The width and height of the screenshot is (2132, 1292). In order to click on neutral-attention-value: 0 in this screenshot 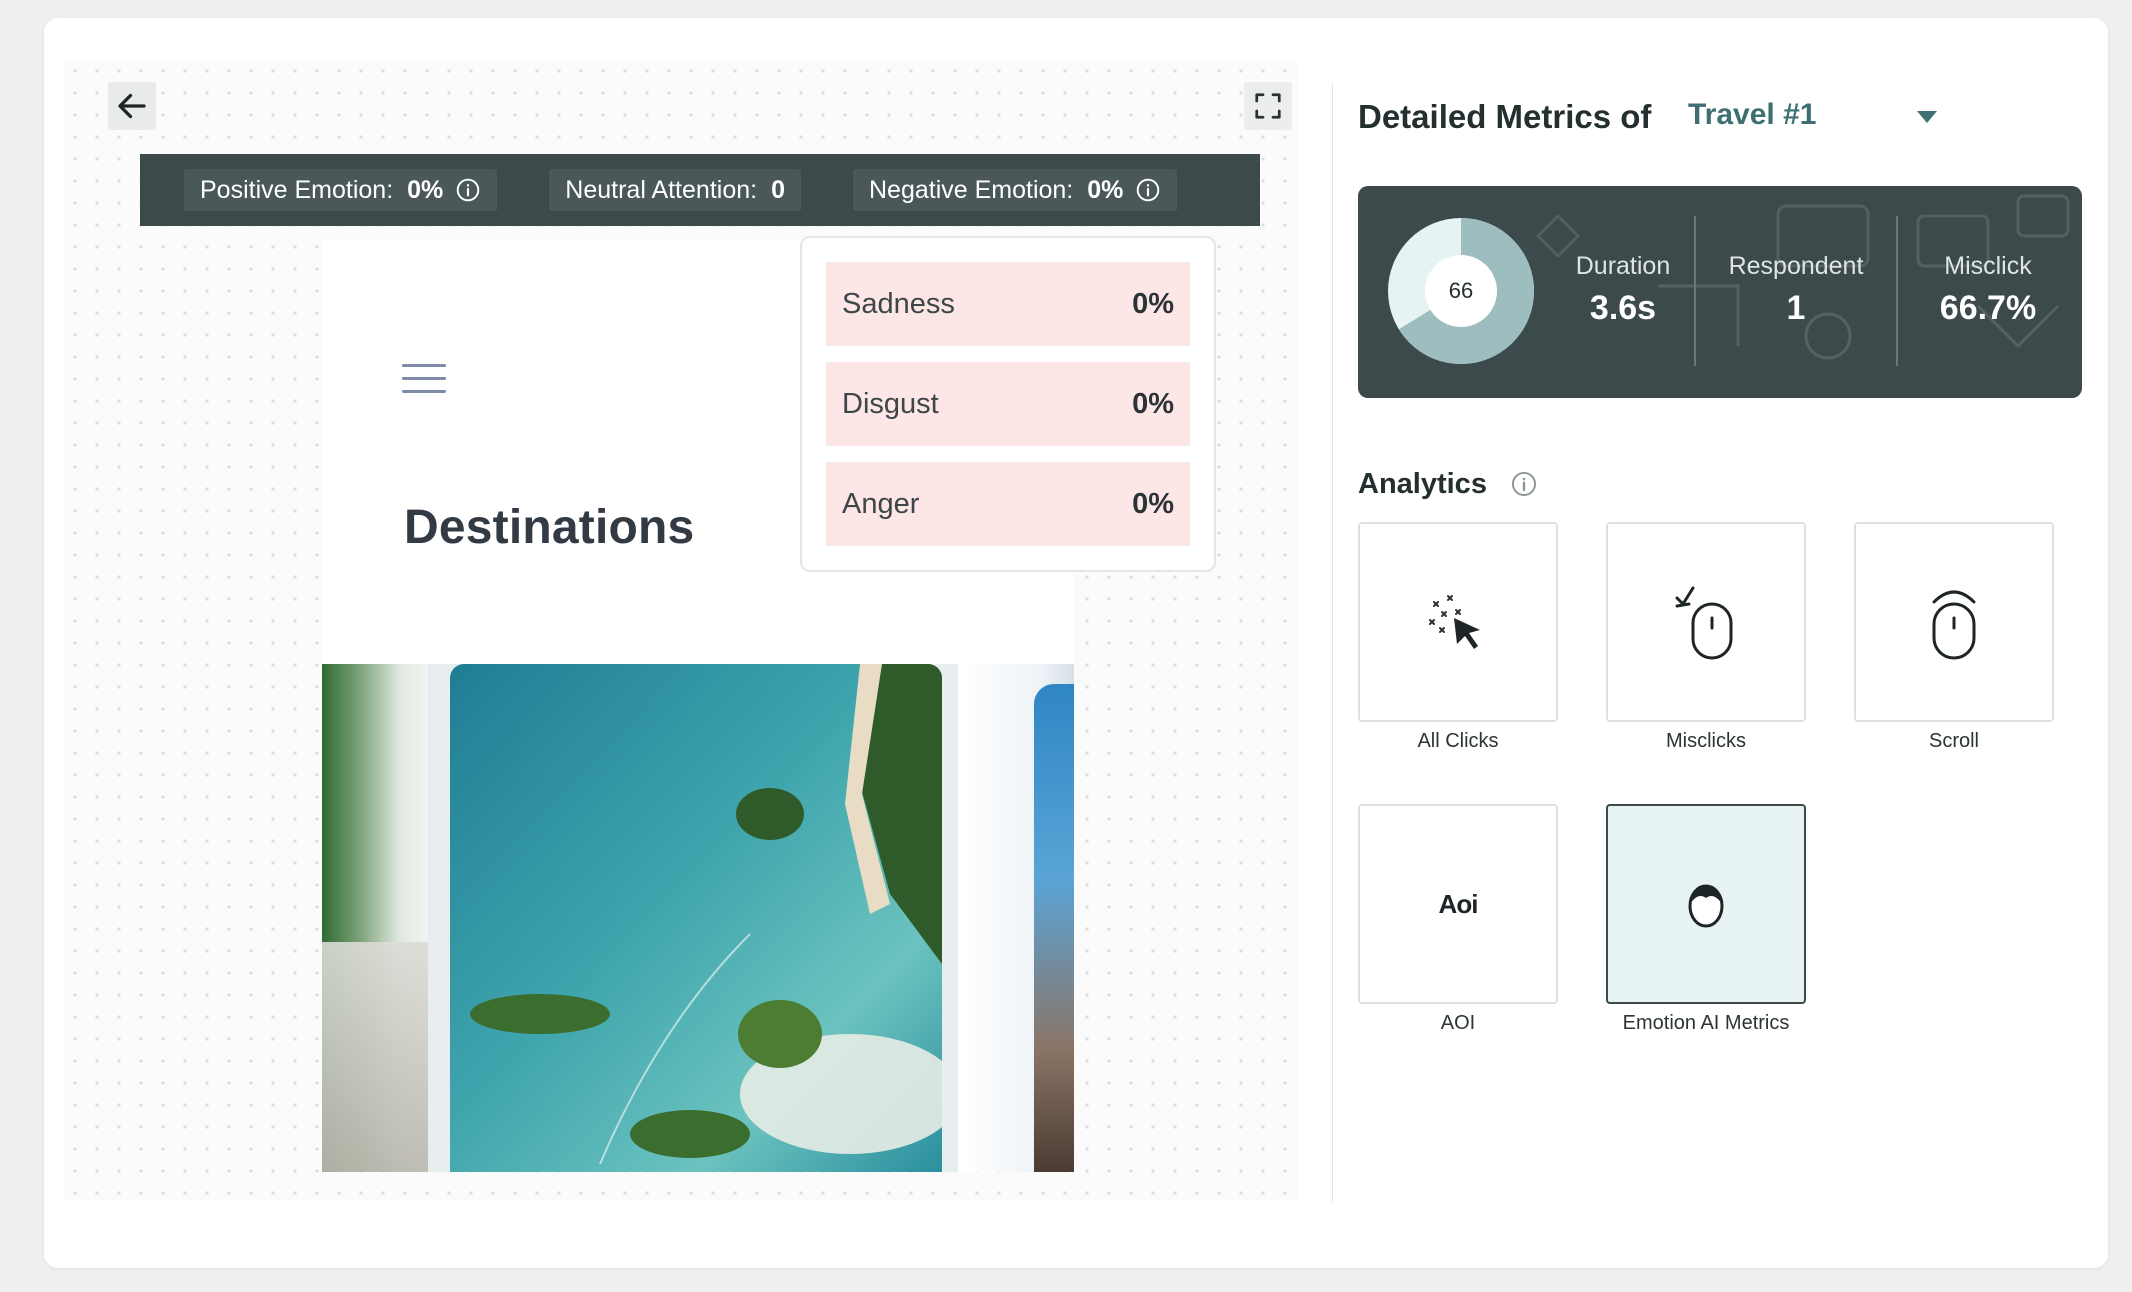, I will do `click(778, 189)`.